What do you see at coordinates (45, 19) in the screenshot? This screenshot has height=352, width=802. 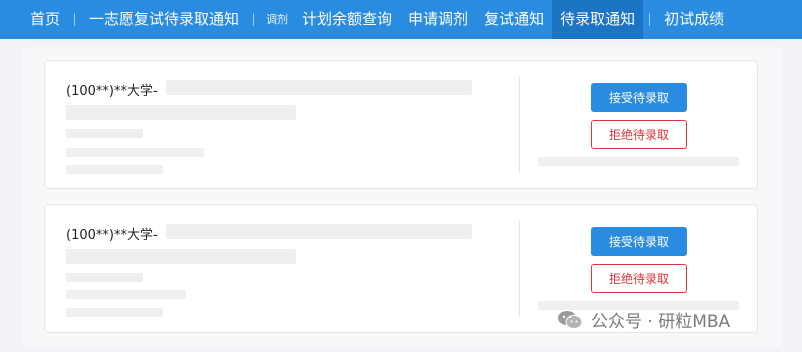 I see `nav-home: 首页` at bounding box center [45, 19].